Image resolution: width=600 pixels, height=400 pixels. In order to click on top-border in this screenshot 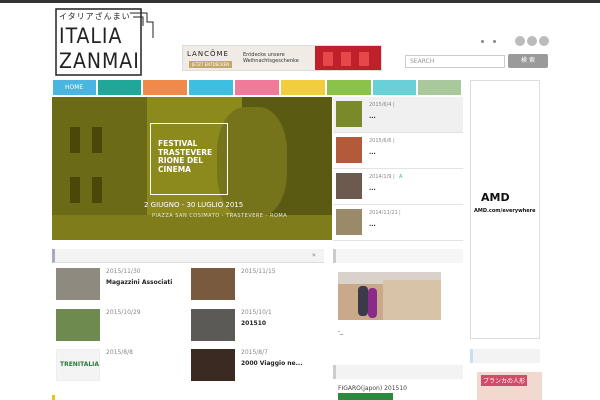, I will do `click(300, 1)`.